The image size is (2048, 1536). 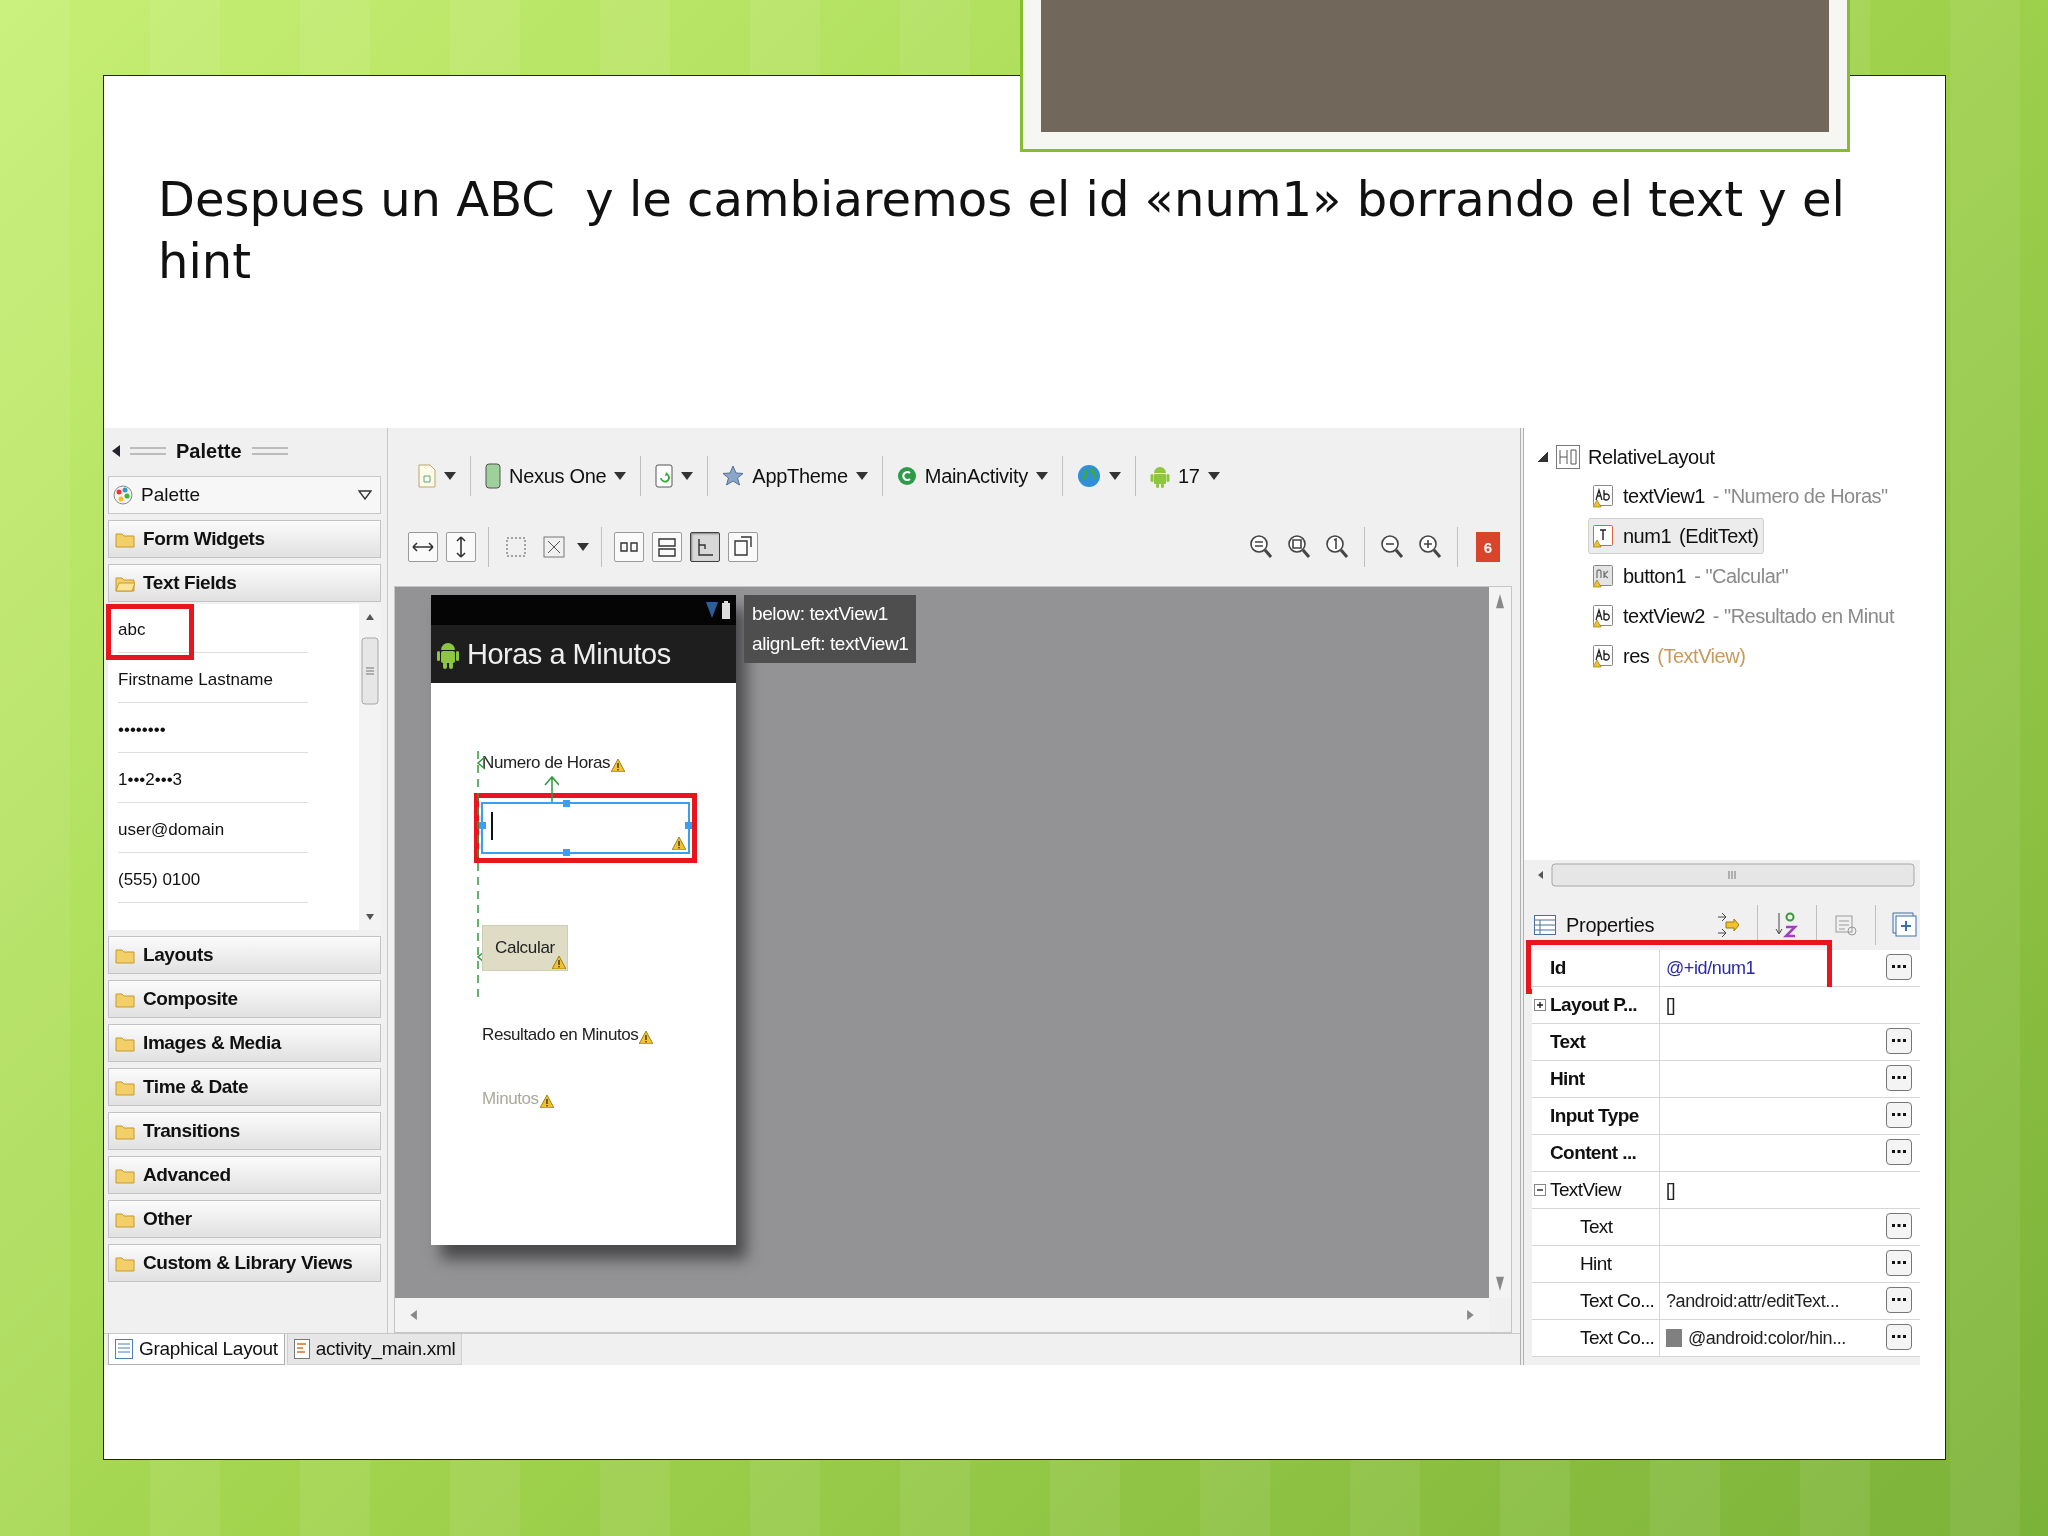 I want to click on zoom-fit-icon, so click(x=1261, y=547).